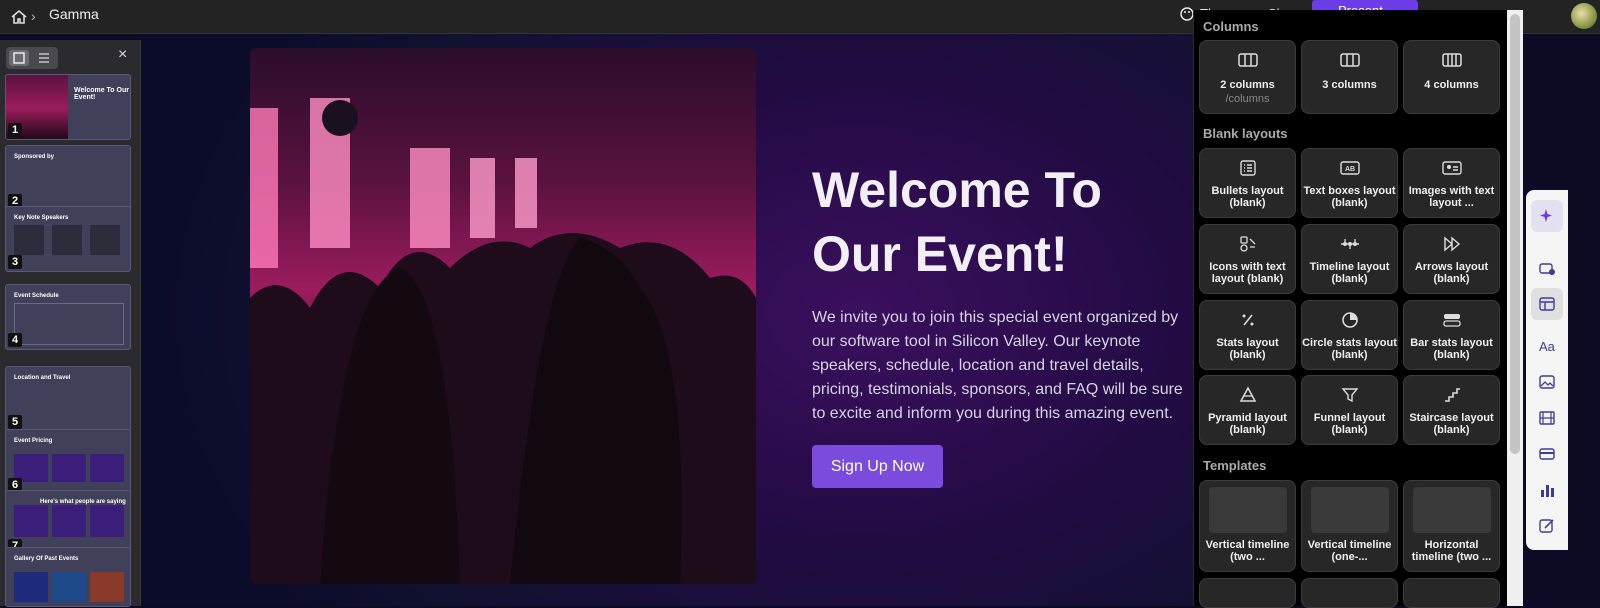 The width and height of the screenshot is (1600, 608). Describe the element at coordinates (1349, 244) in the screenshot. I see `timeline-icon` at that location.